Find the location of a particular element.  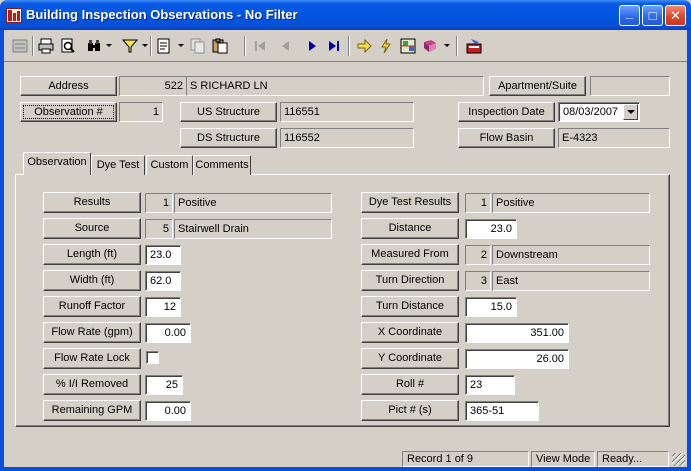

measured-from-code-field: 2 is located at coordinates (478, 255).